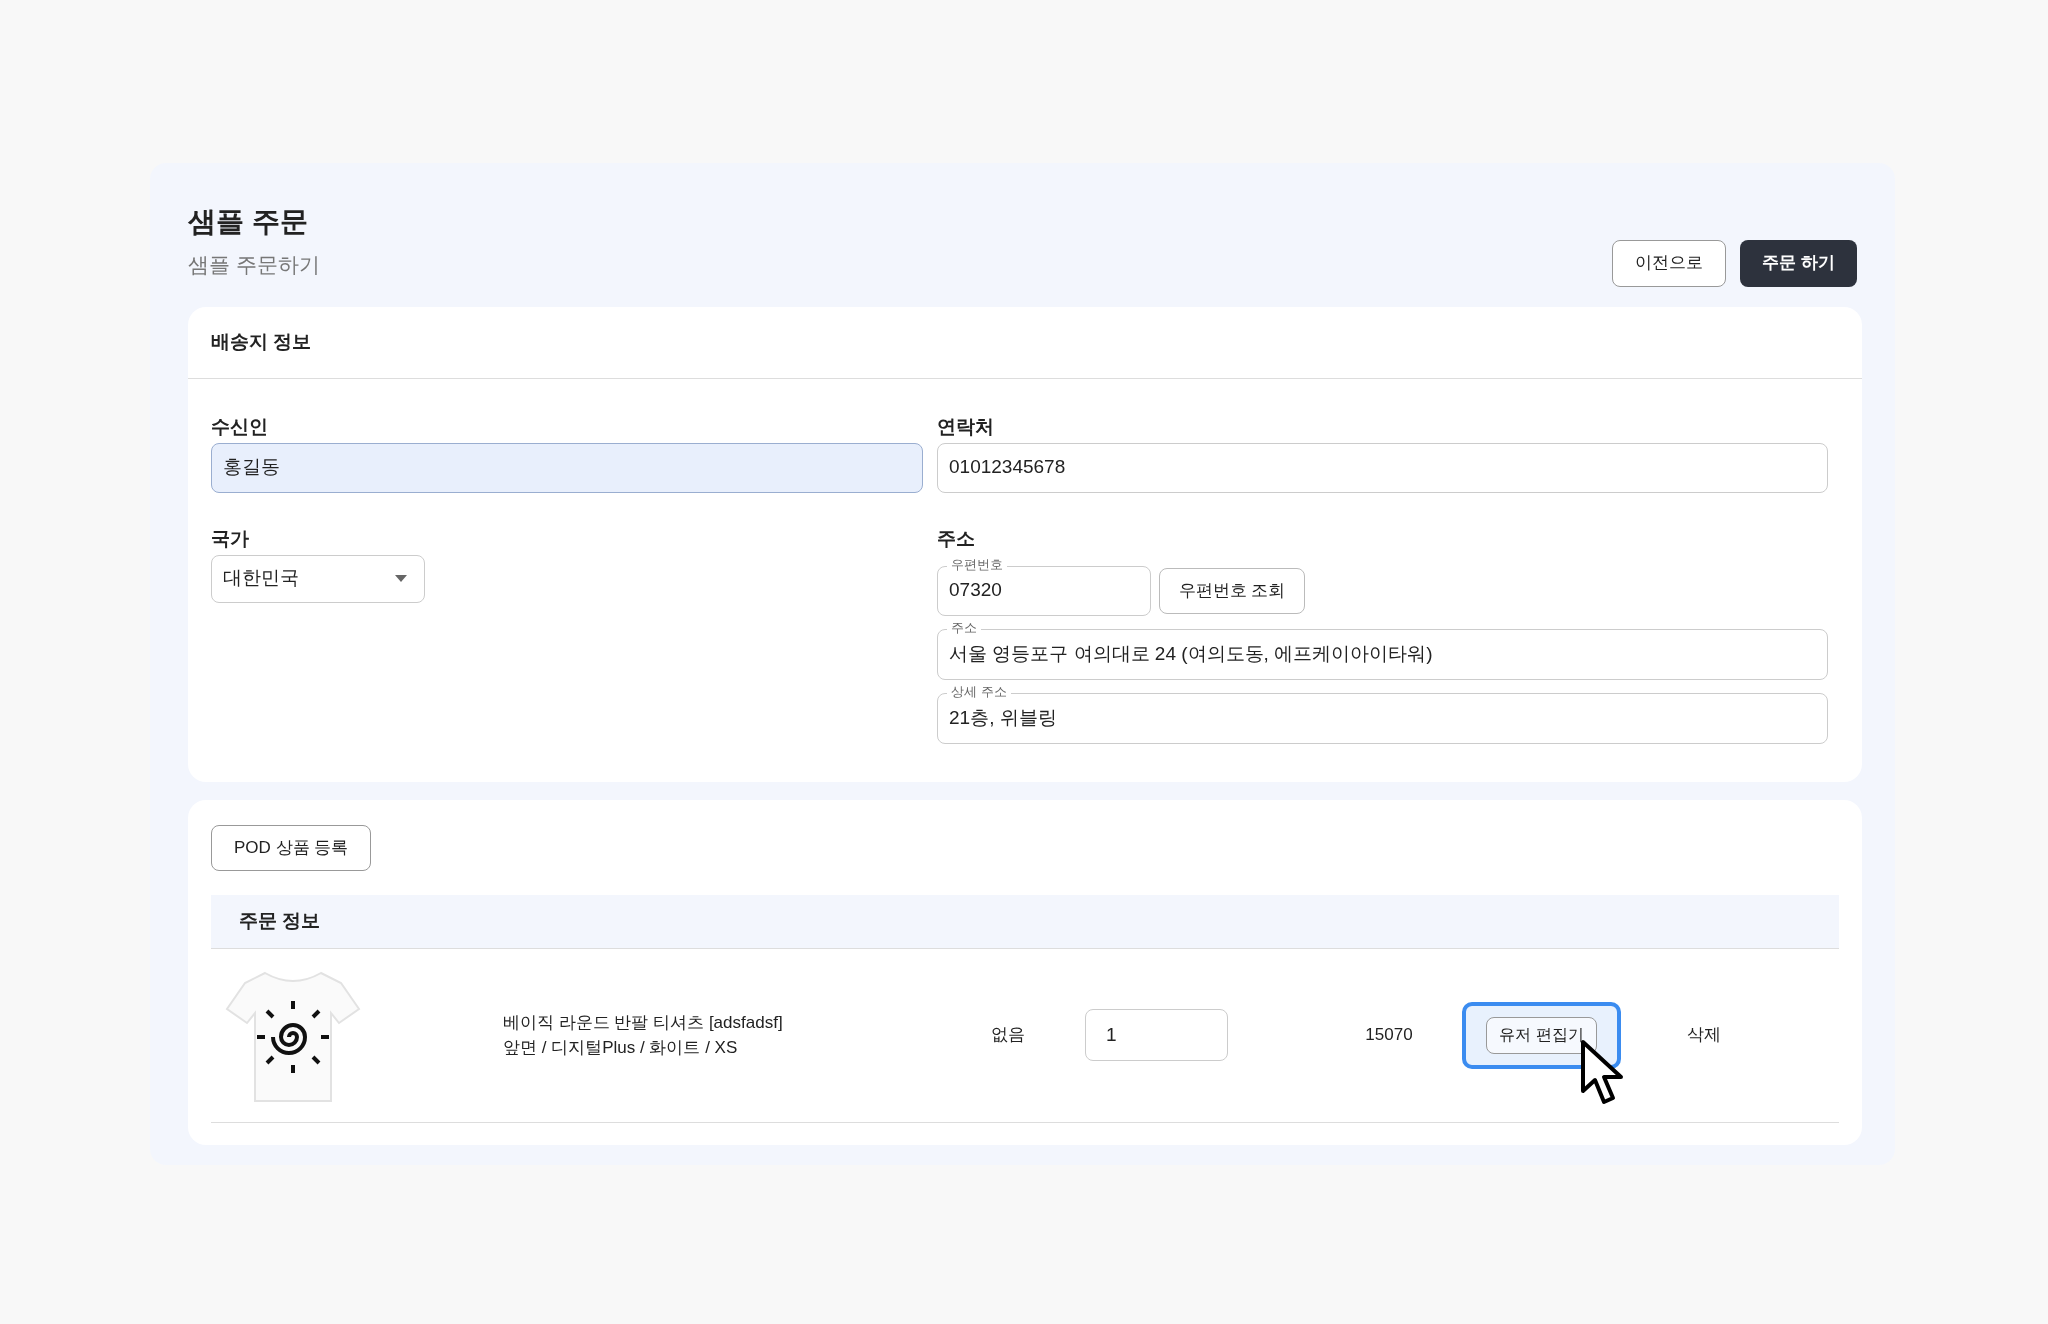  What do you see at coordinates (240, 426) in the screenshot?
I see `field-label: 수신인` at bounding box center [240, 426].